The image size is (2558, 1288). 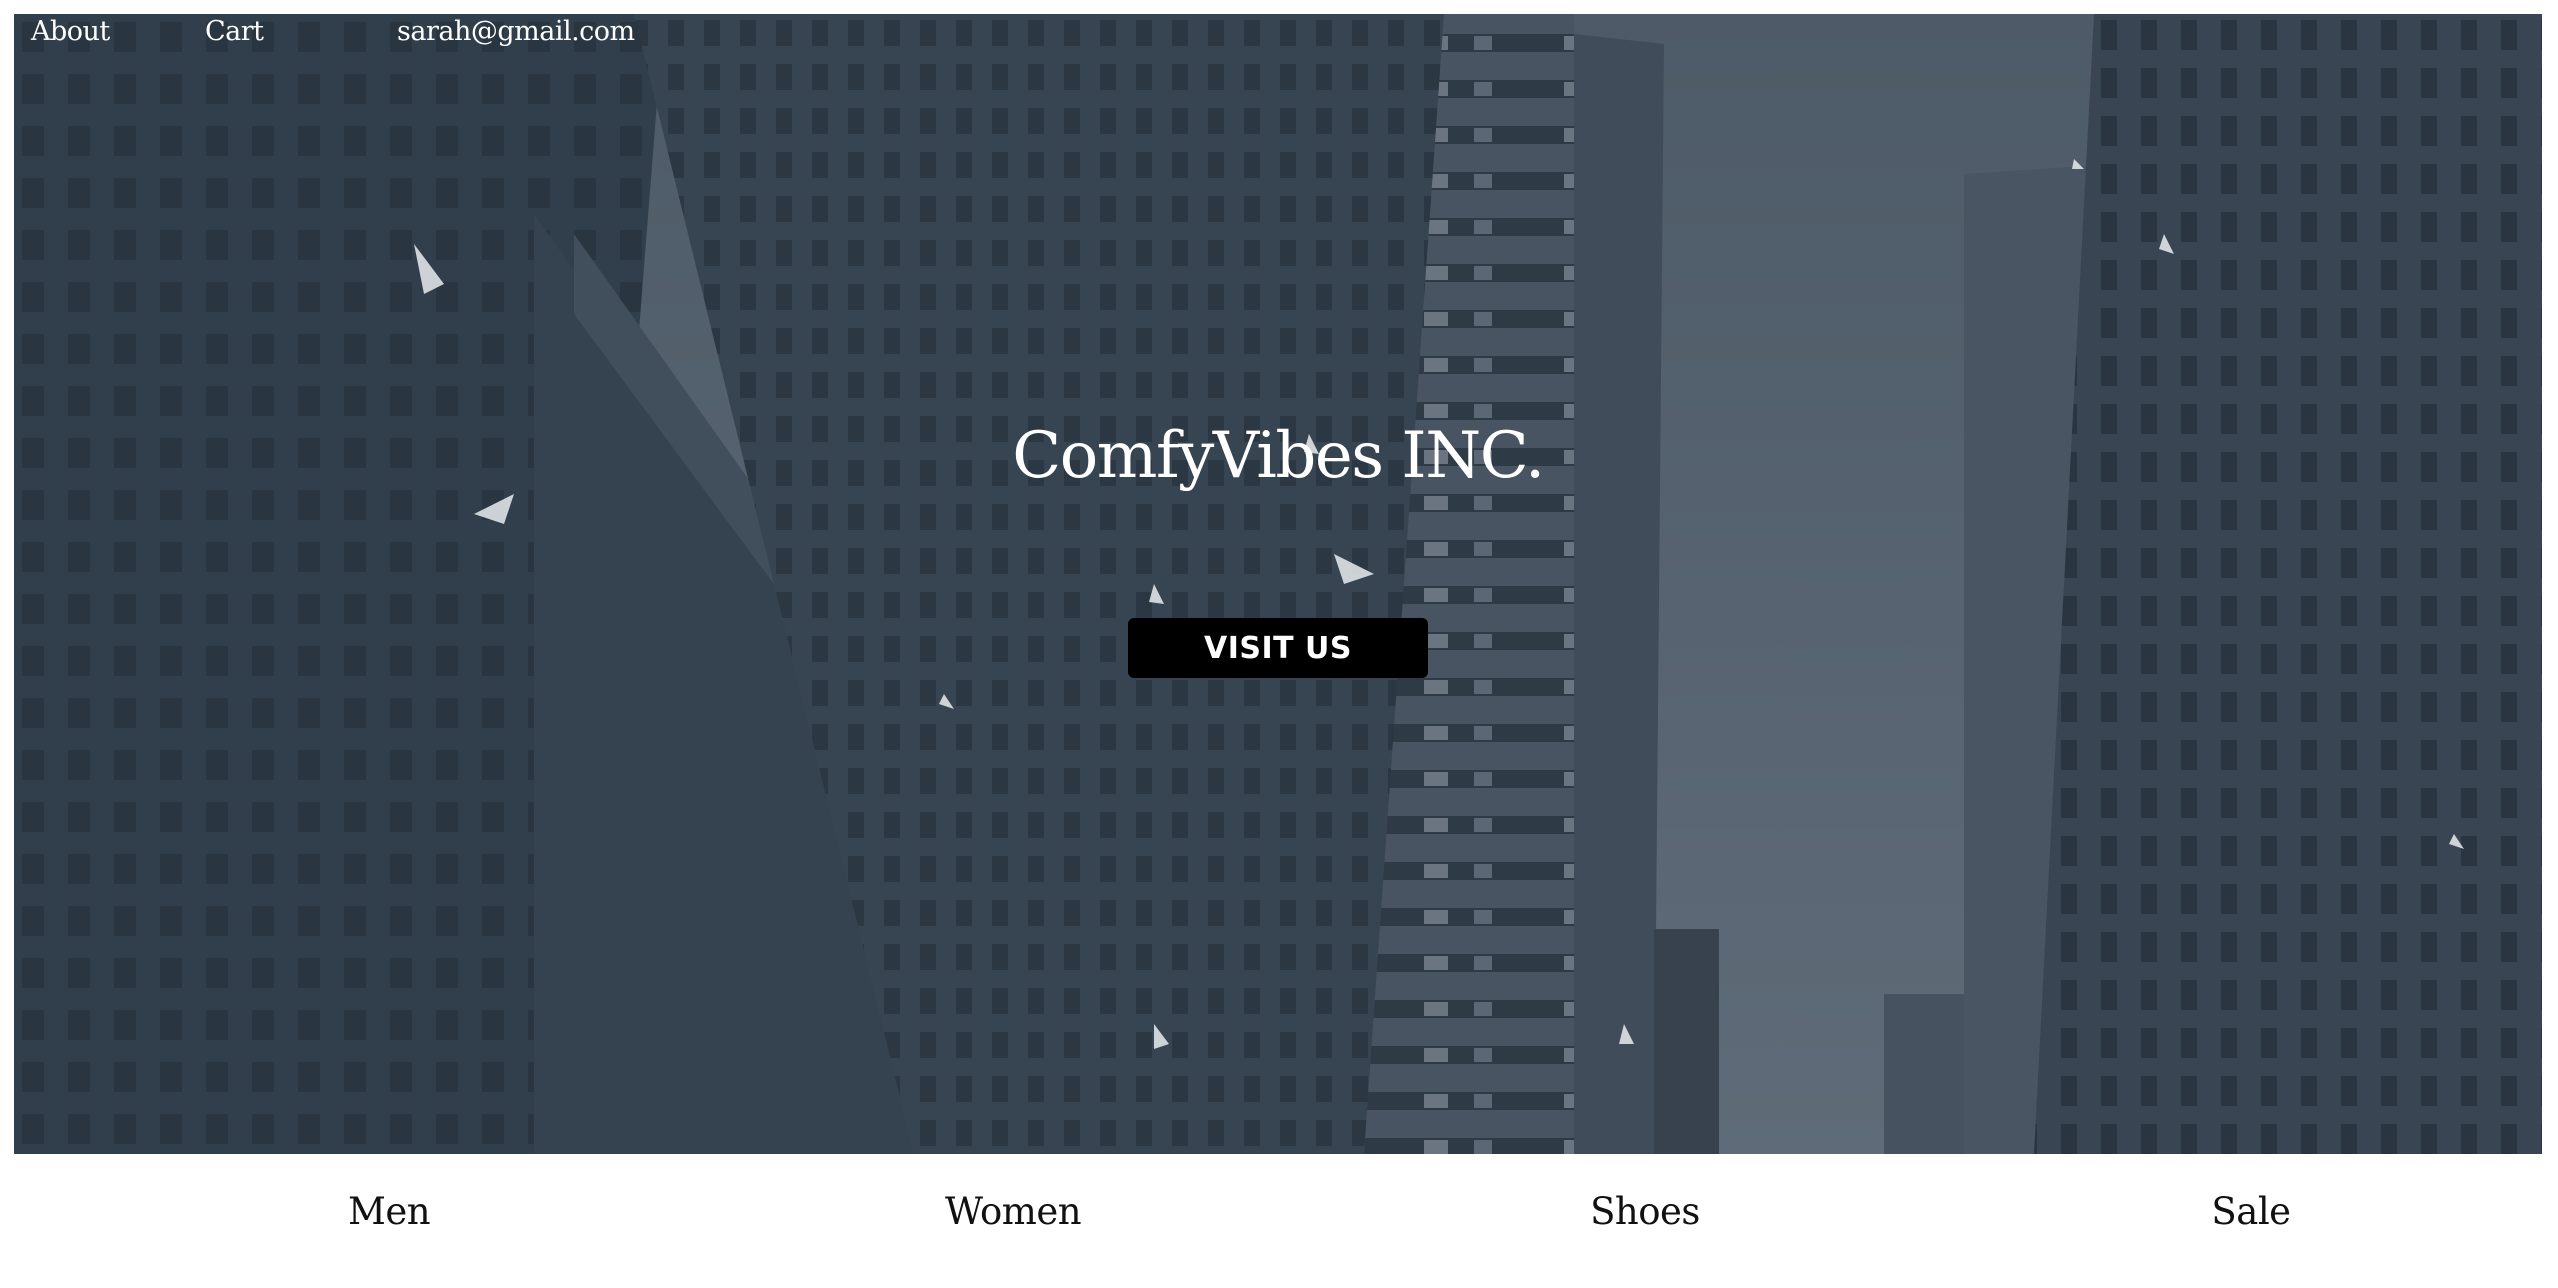 What do you see at coordinates (1278, 648) in the screenshot?
I see `visit-us-button: VISIT US` at bounding box center [1278, 648].